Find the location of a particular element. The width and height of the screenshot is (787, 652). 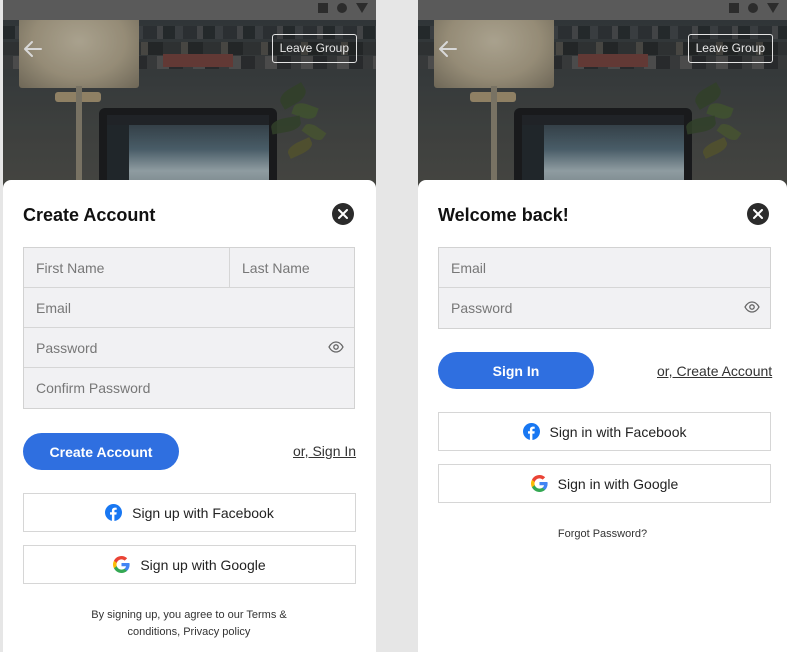

google-signup-button: Sign up with Google is located at coordinates (189, 564).